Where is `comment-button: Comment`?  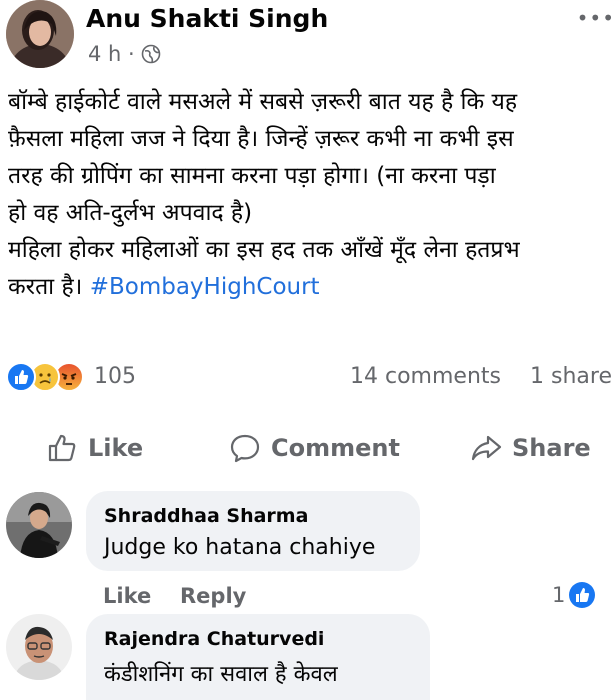 comment-button: Comment is located at coordinates (314, 448).